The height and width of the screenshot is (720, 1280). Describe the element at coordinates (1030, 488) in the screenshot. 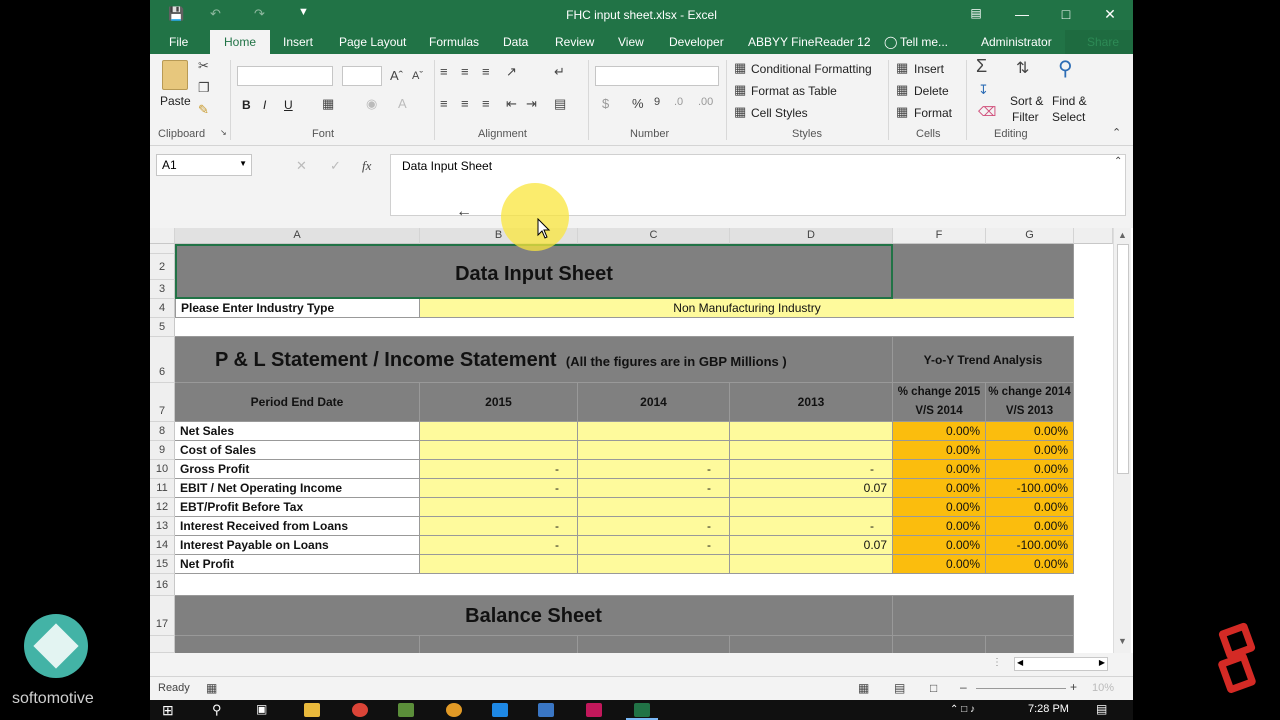

I see `line-pct2: -100.00%` at that location.